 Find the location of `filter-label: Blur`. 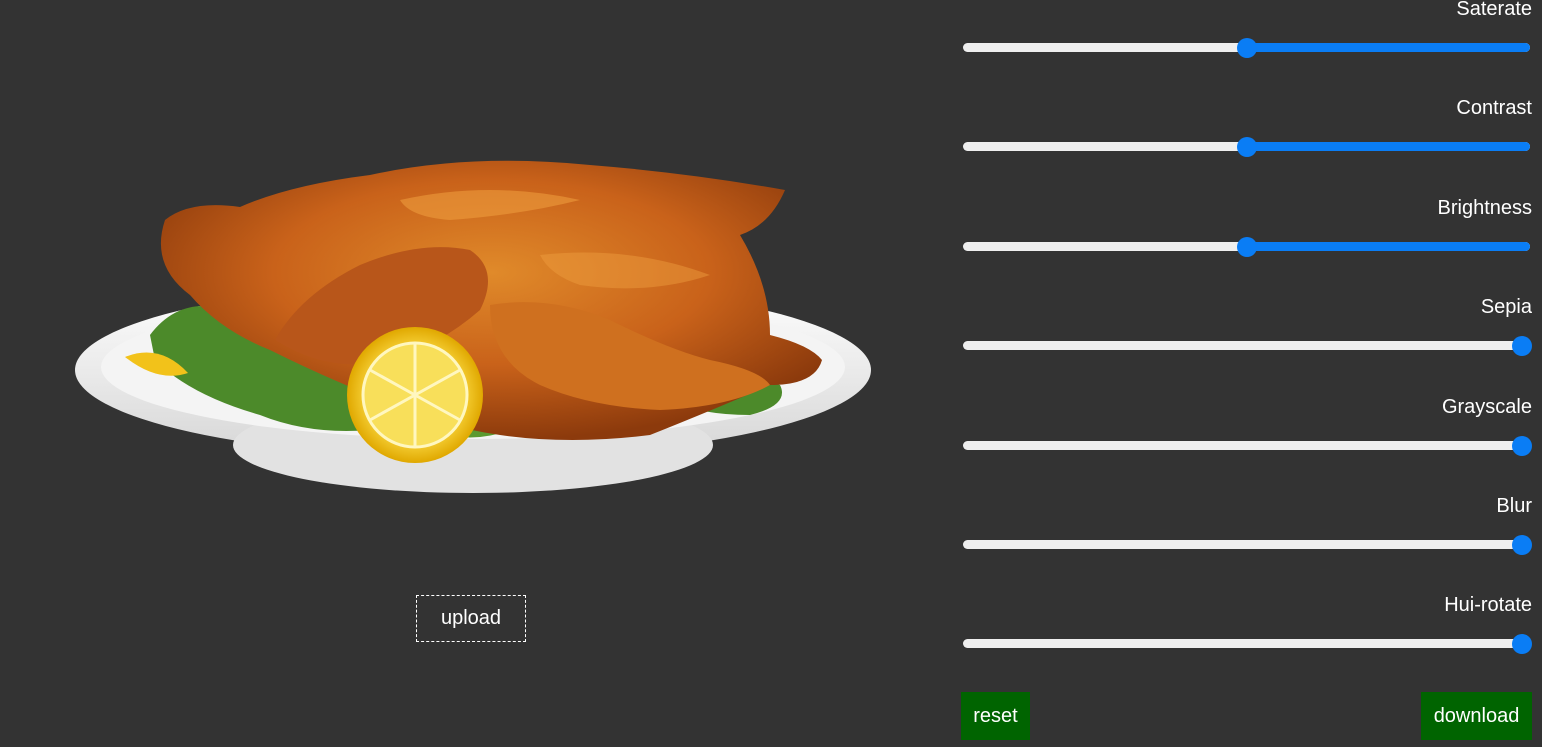

filter-label: Blur is located at coordinates (1514, 506).